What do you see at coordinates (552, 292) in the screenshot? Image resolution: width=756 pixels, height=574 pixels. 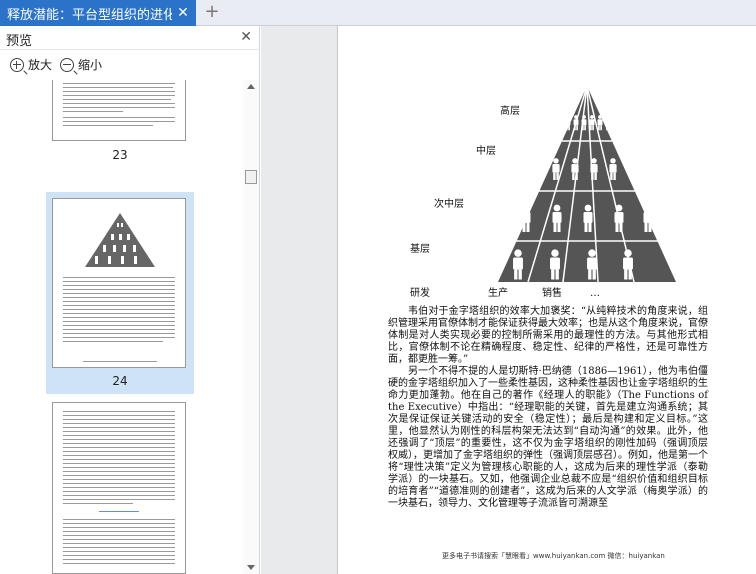 I see `pyramid-column-label: 销售` at bounding box center [552, 292].